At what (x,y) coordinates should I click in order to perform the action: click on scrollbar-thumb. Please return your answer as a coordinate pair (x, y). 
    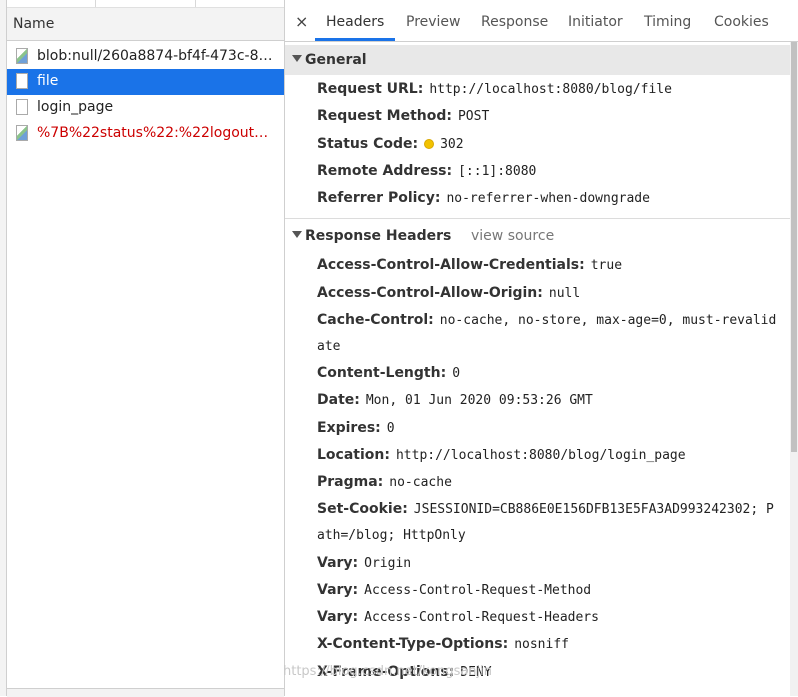
    Looking at the image, I should click on (794, 247).